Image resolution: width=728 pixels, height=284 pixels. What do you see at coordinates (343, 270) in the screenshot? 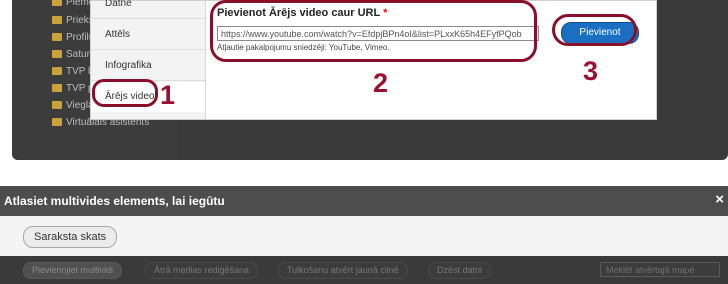
I see `open-new-tab-button: Tulkošanu atvērt jaunā cilnē` at bounding box center [343, 270].